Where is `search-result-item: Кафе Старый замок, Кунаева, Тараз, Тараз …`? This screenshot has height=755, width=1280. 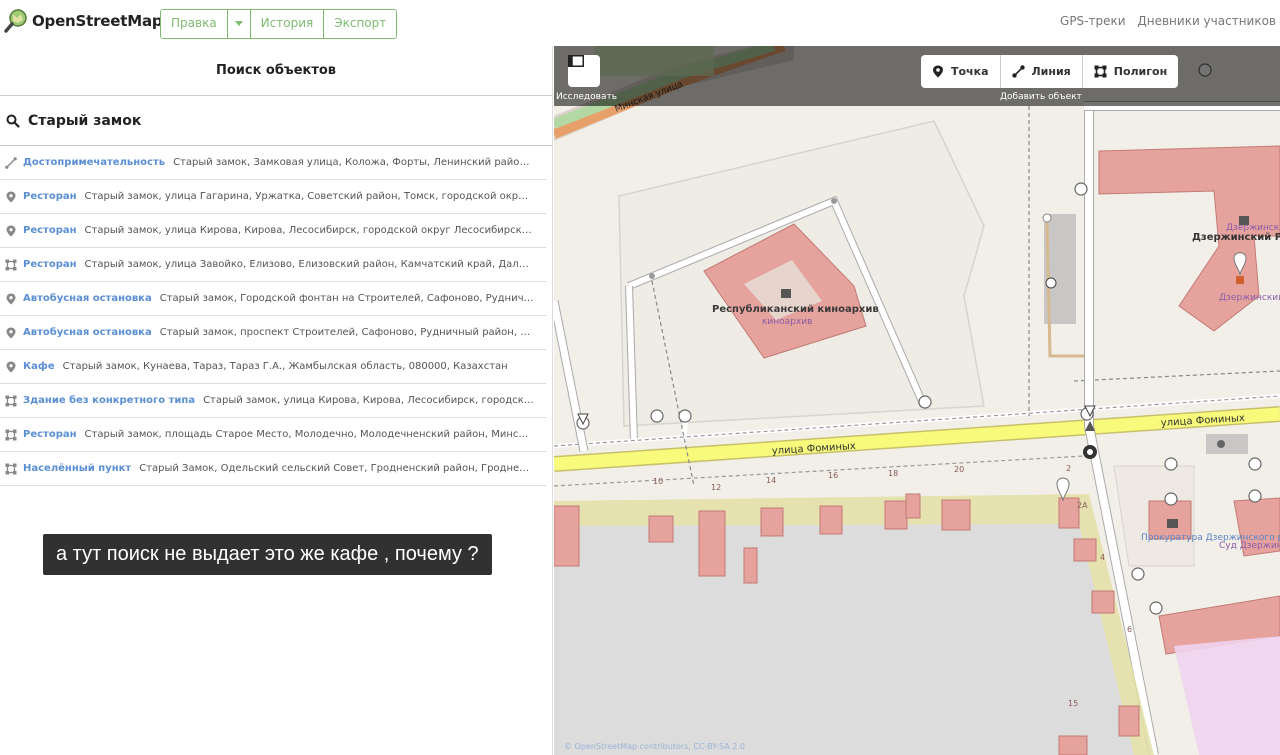 search-result-item: Кафе Старый замок, Кунаева, Тараз, Тараз … is located at coordinates (273, 367).